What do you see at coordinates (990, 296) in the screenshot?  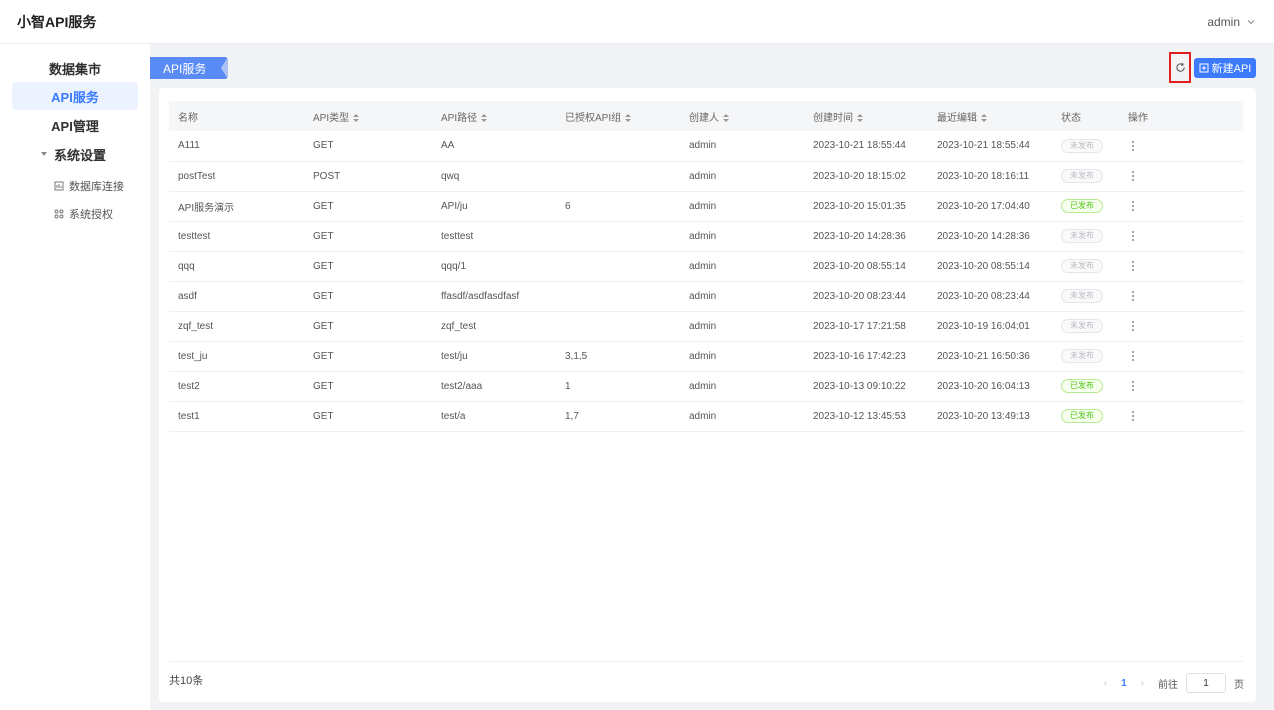 I see `cell-last-edited: 2023-10-20 08:23:44` at bounding box center [990, 296].